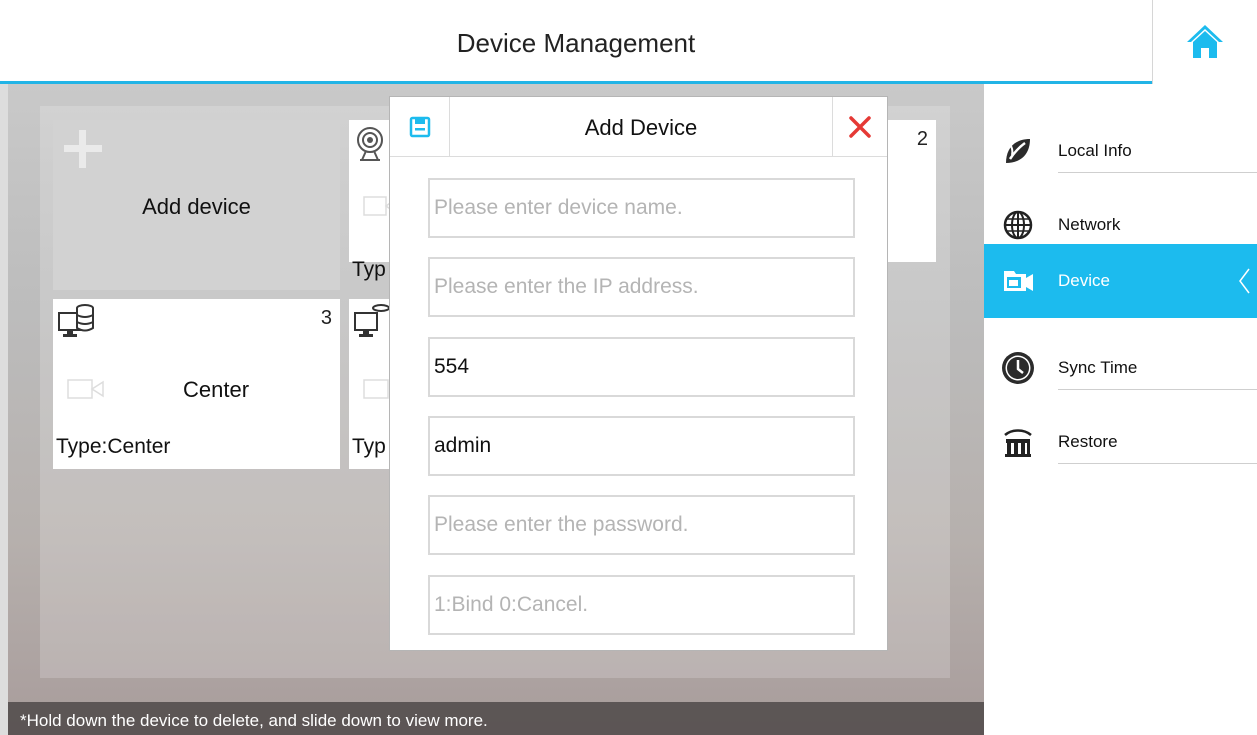  Describe the element at coordinates (1088, 441) in the screenshot. I see `sidebar-item-label: Restore` at that location.